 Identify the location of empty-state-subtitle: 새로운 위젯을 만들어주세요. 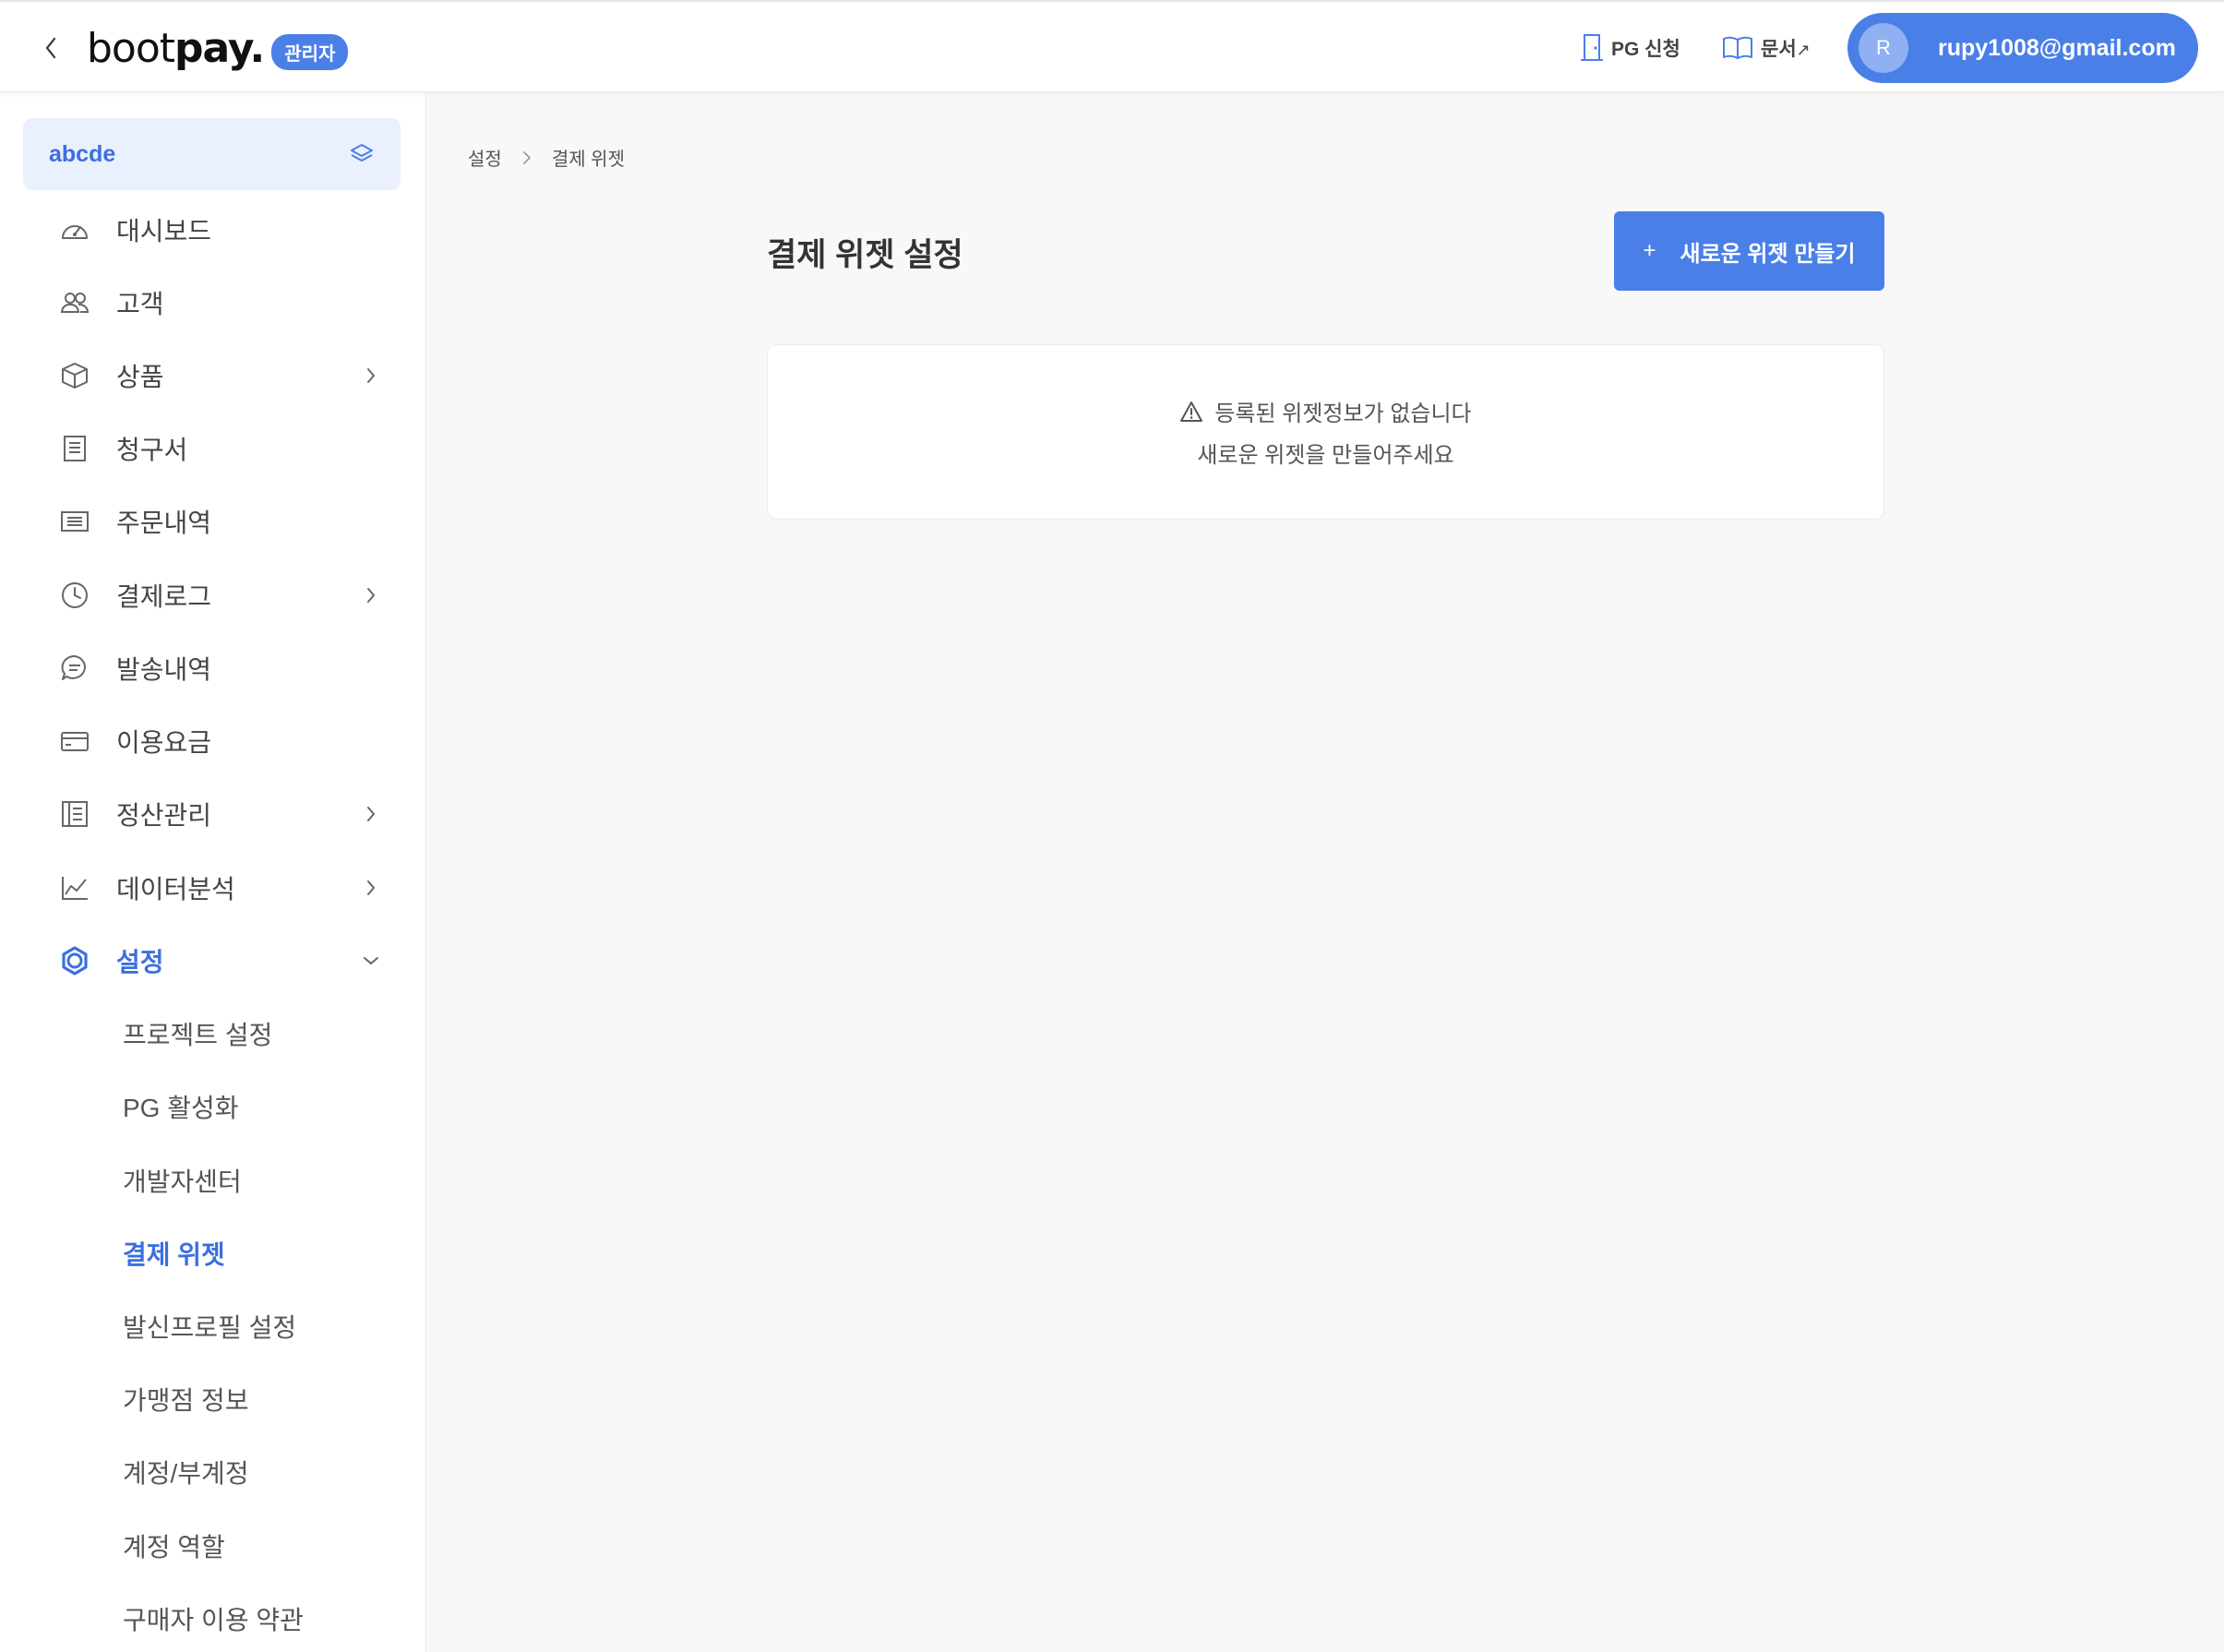
(1325, 456).